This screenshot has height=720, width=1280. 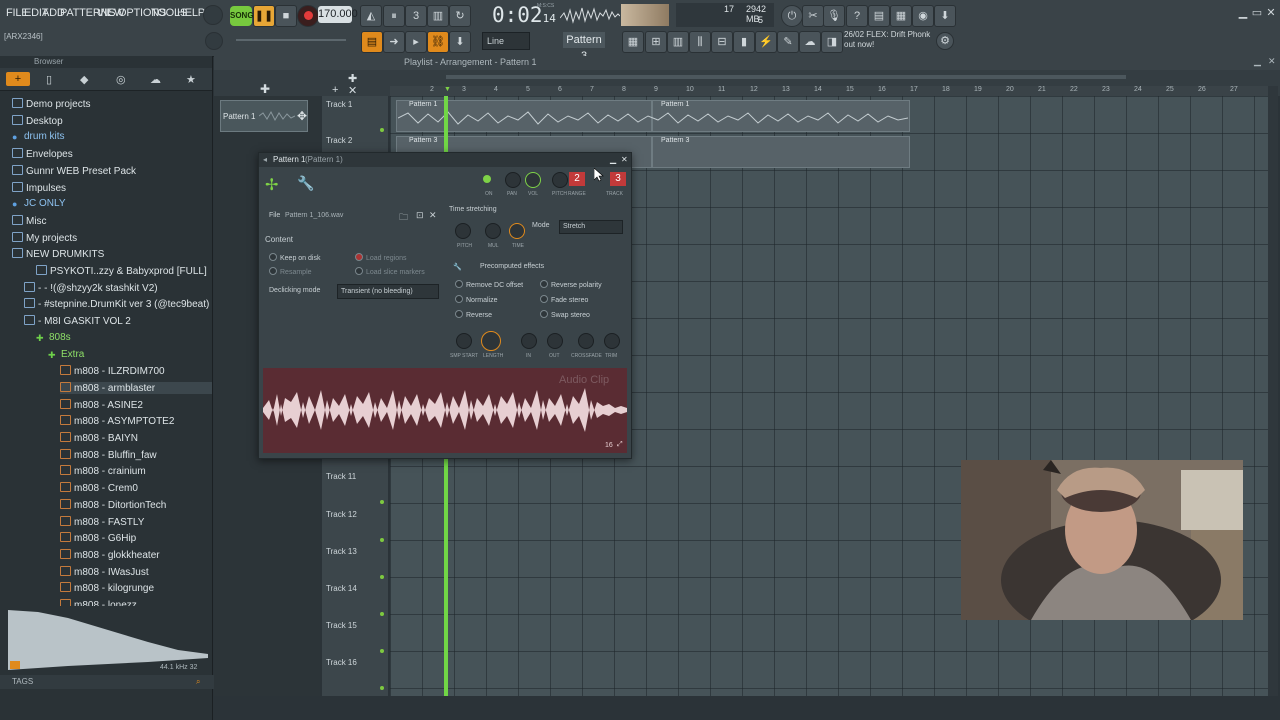 What do you see at coordinates (44, 237) in the screenshot?
I see `browser-item: My projects` at bounding box center [44, 237].